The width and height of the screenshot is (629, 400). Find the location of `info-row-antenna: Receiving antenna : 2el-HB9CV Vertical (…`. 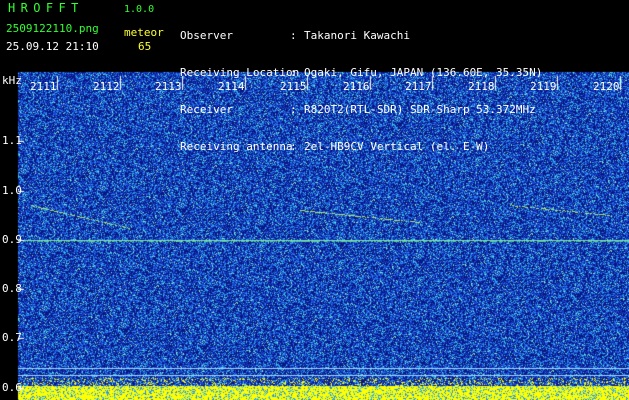

info-row-antenna: Receiving antenna : 2el-HB9CV Vertical (… is located at coordinates (361, 146).